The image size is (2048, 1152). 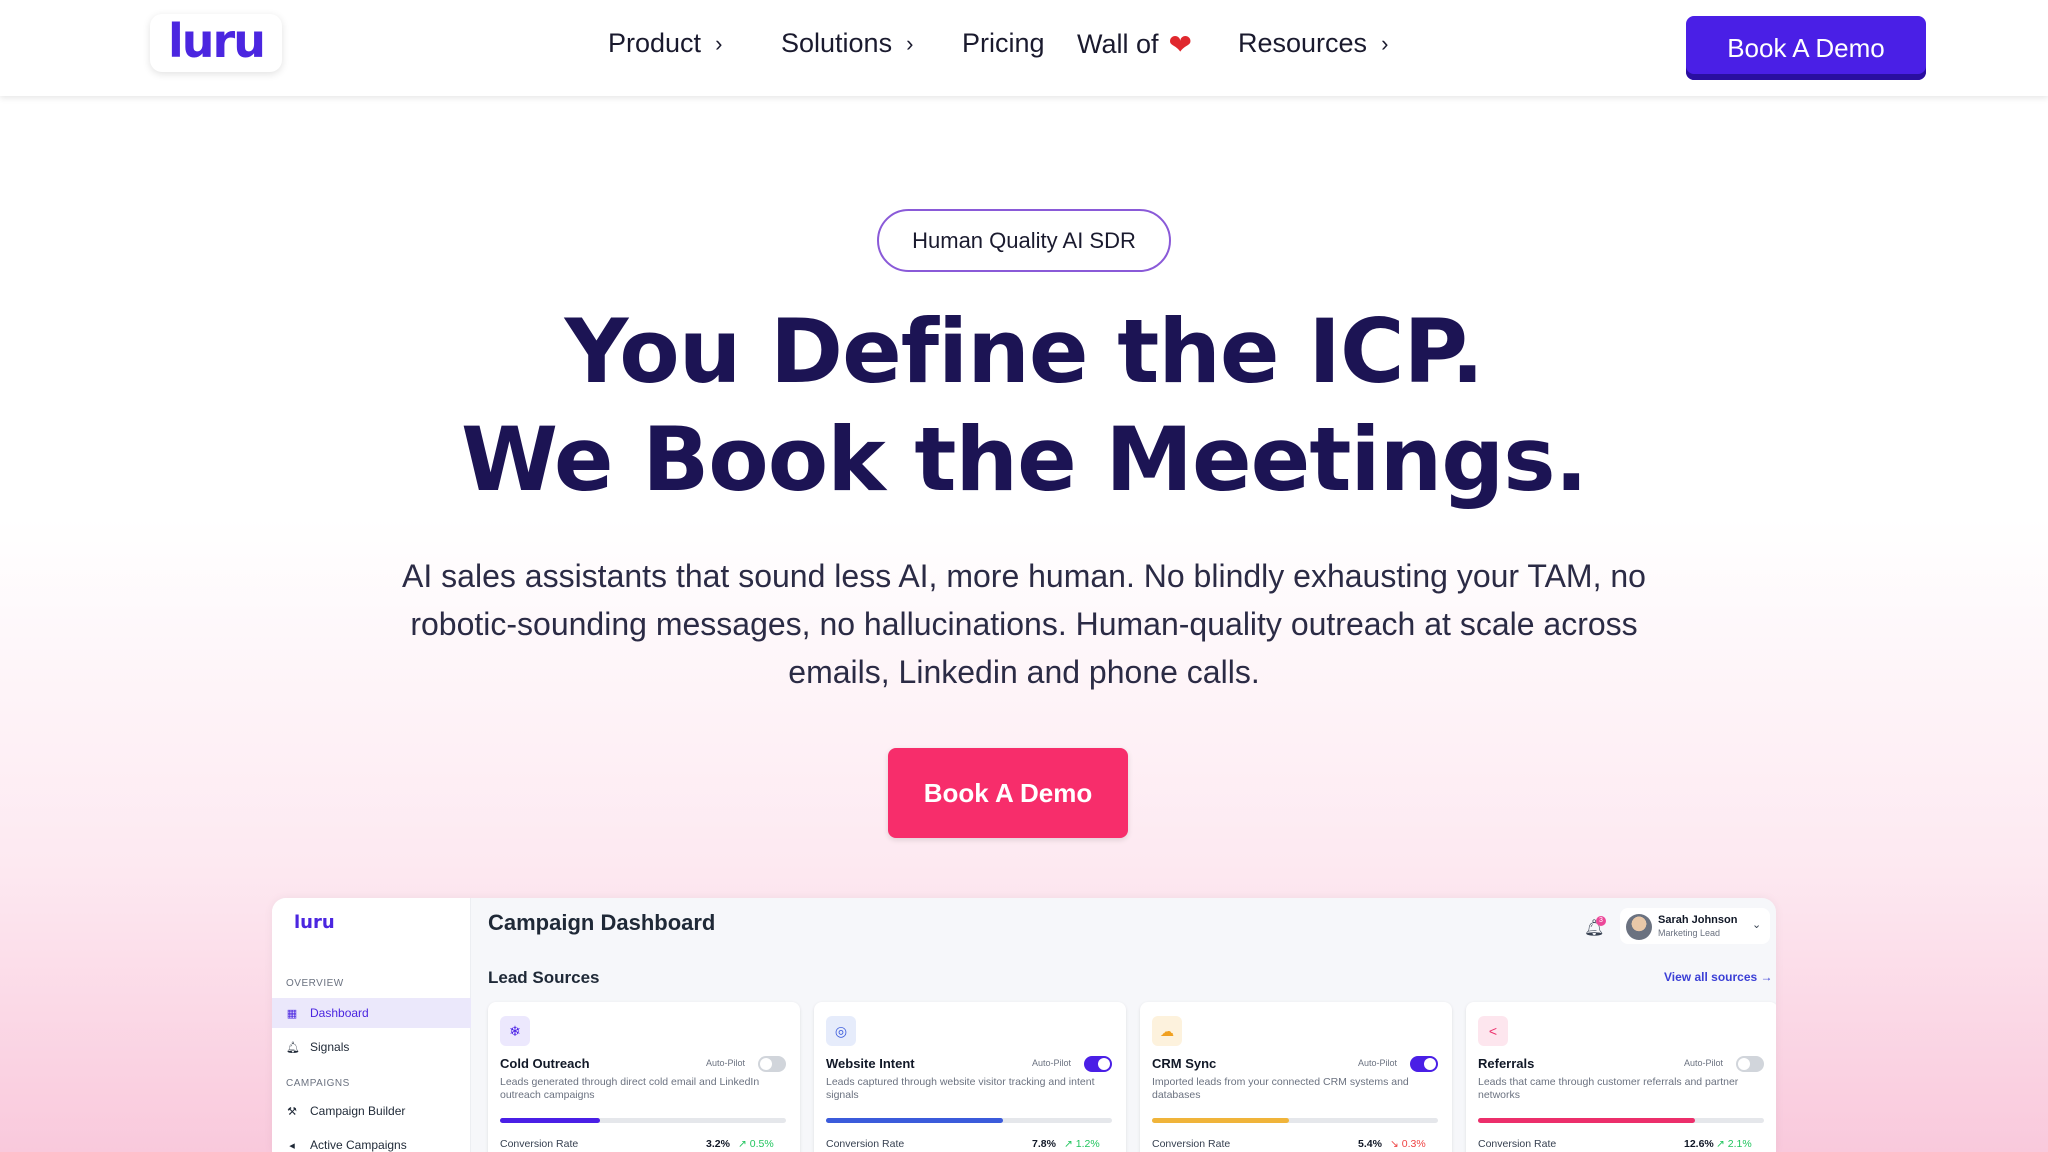 I want to click on lead-source-glyph: ❄, so click(x=515, y=1030).